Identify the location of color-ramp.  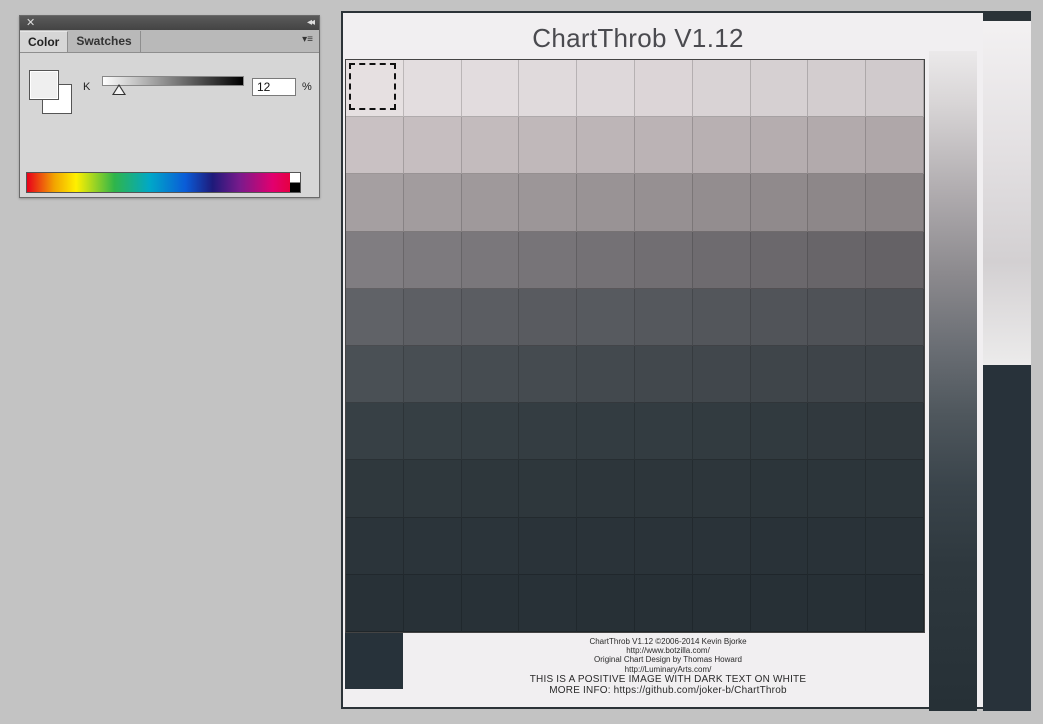
(163, 182).